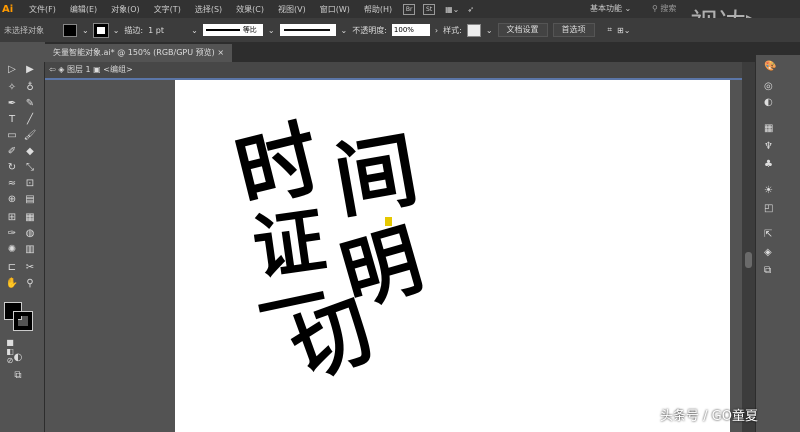 Image resolution: width=800 pixels, height=432 pixels. Describe the element at coordinates (83, 9) in the screenshot. I see `menu-edit: 编辑(E)` at that location.